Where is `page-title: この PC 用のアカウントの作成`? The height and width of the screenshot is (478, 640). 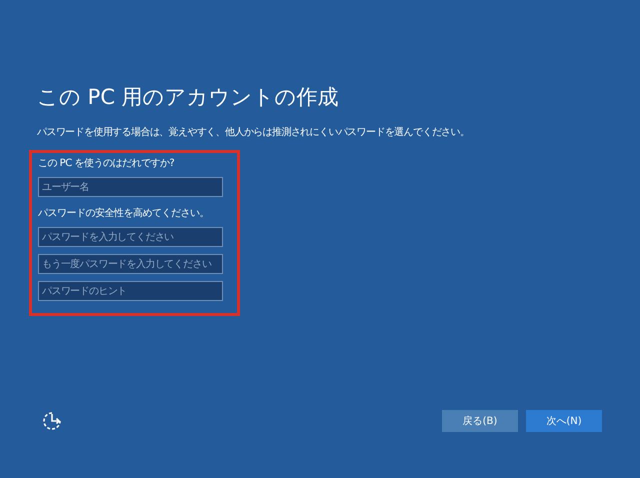
page-title: この PC 用のアカウントの作成 is located at coordinates (188, 97).